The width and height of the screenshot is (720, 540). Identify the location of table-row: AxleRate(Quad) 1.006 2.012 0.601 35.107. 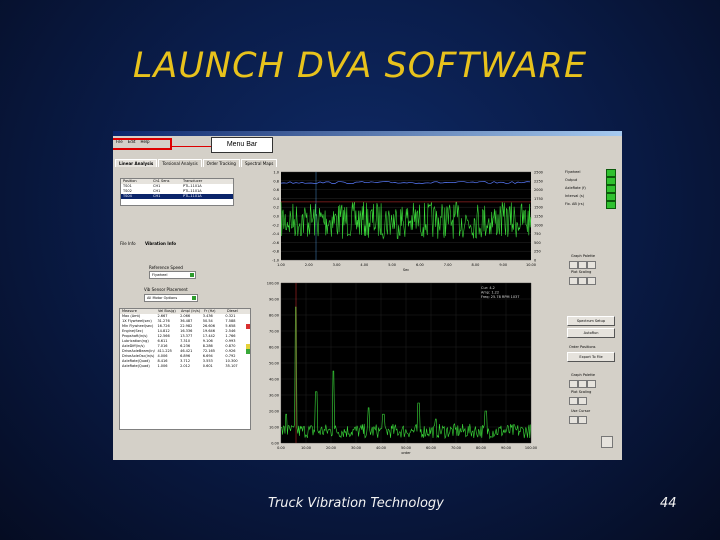
(185, 366).